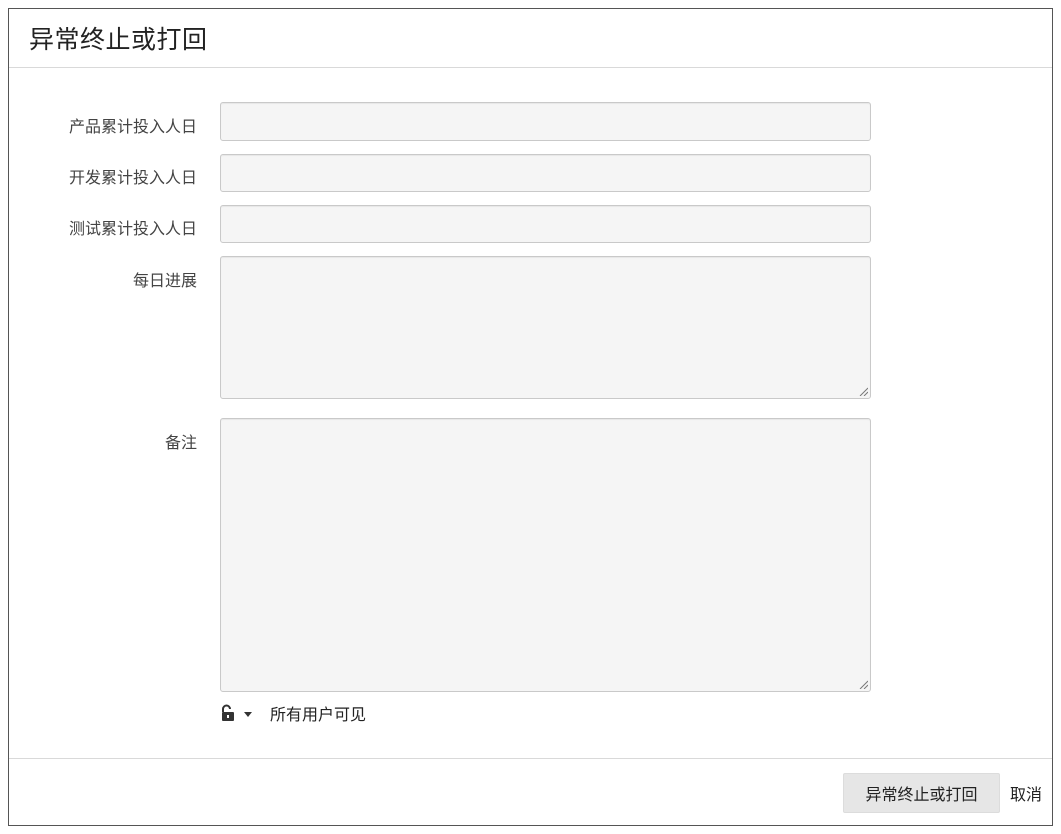 The image size is (1061, 834). I want to click on visibility-label: 所有用户可见, so click(318, 714).